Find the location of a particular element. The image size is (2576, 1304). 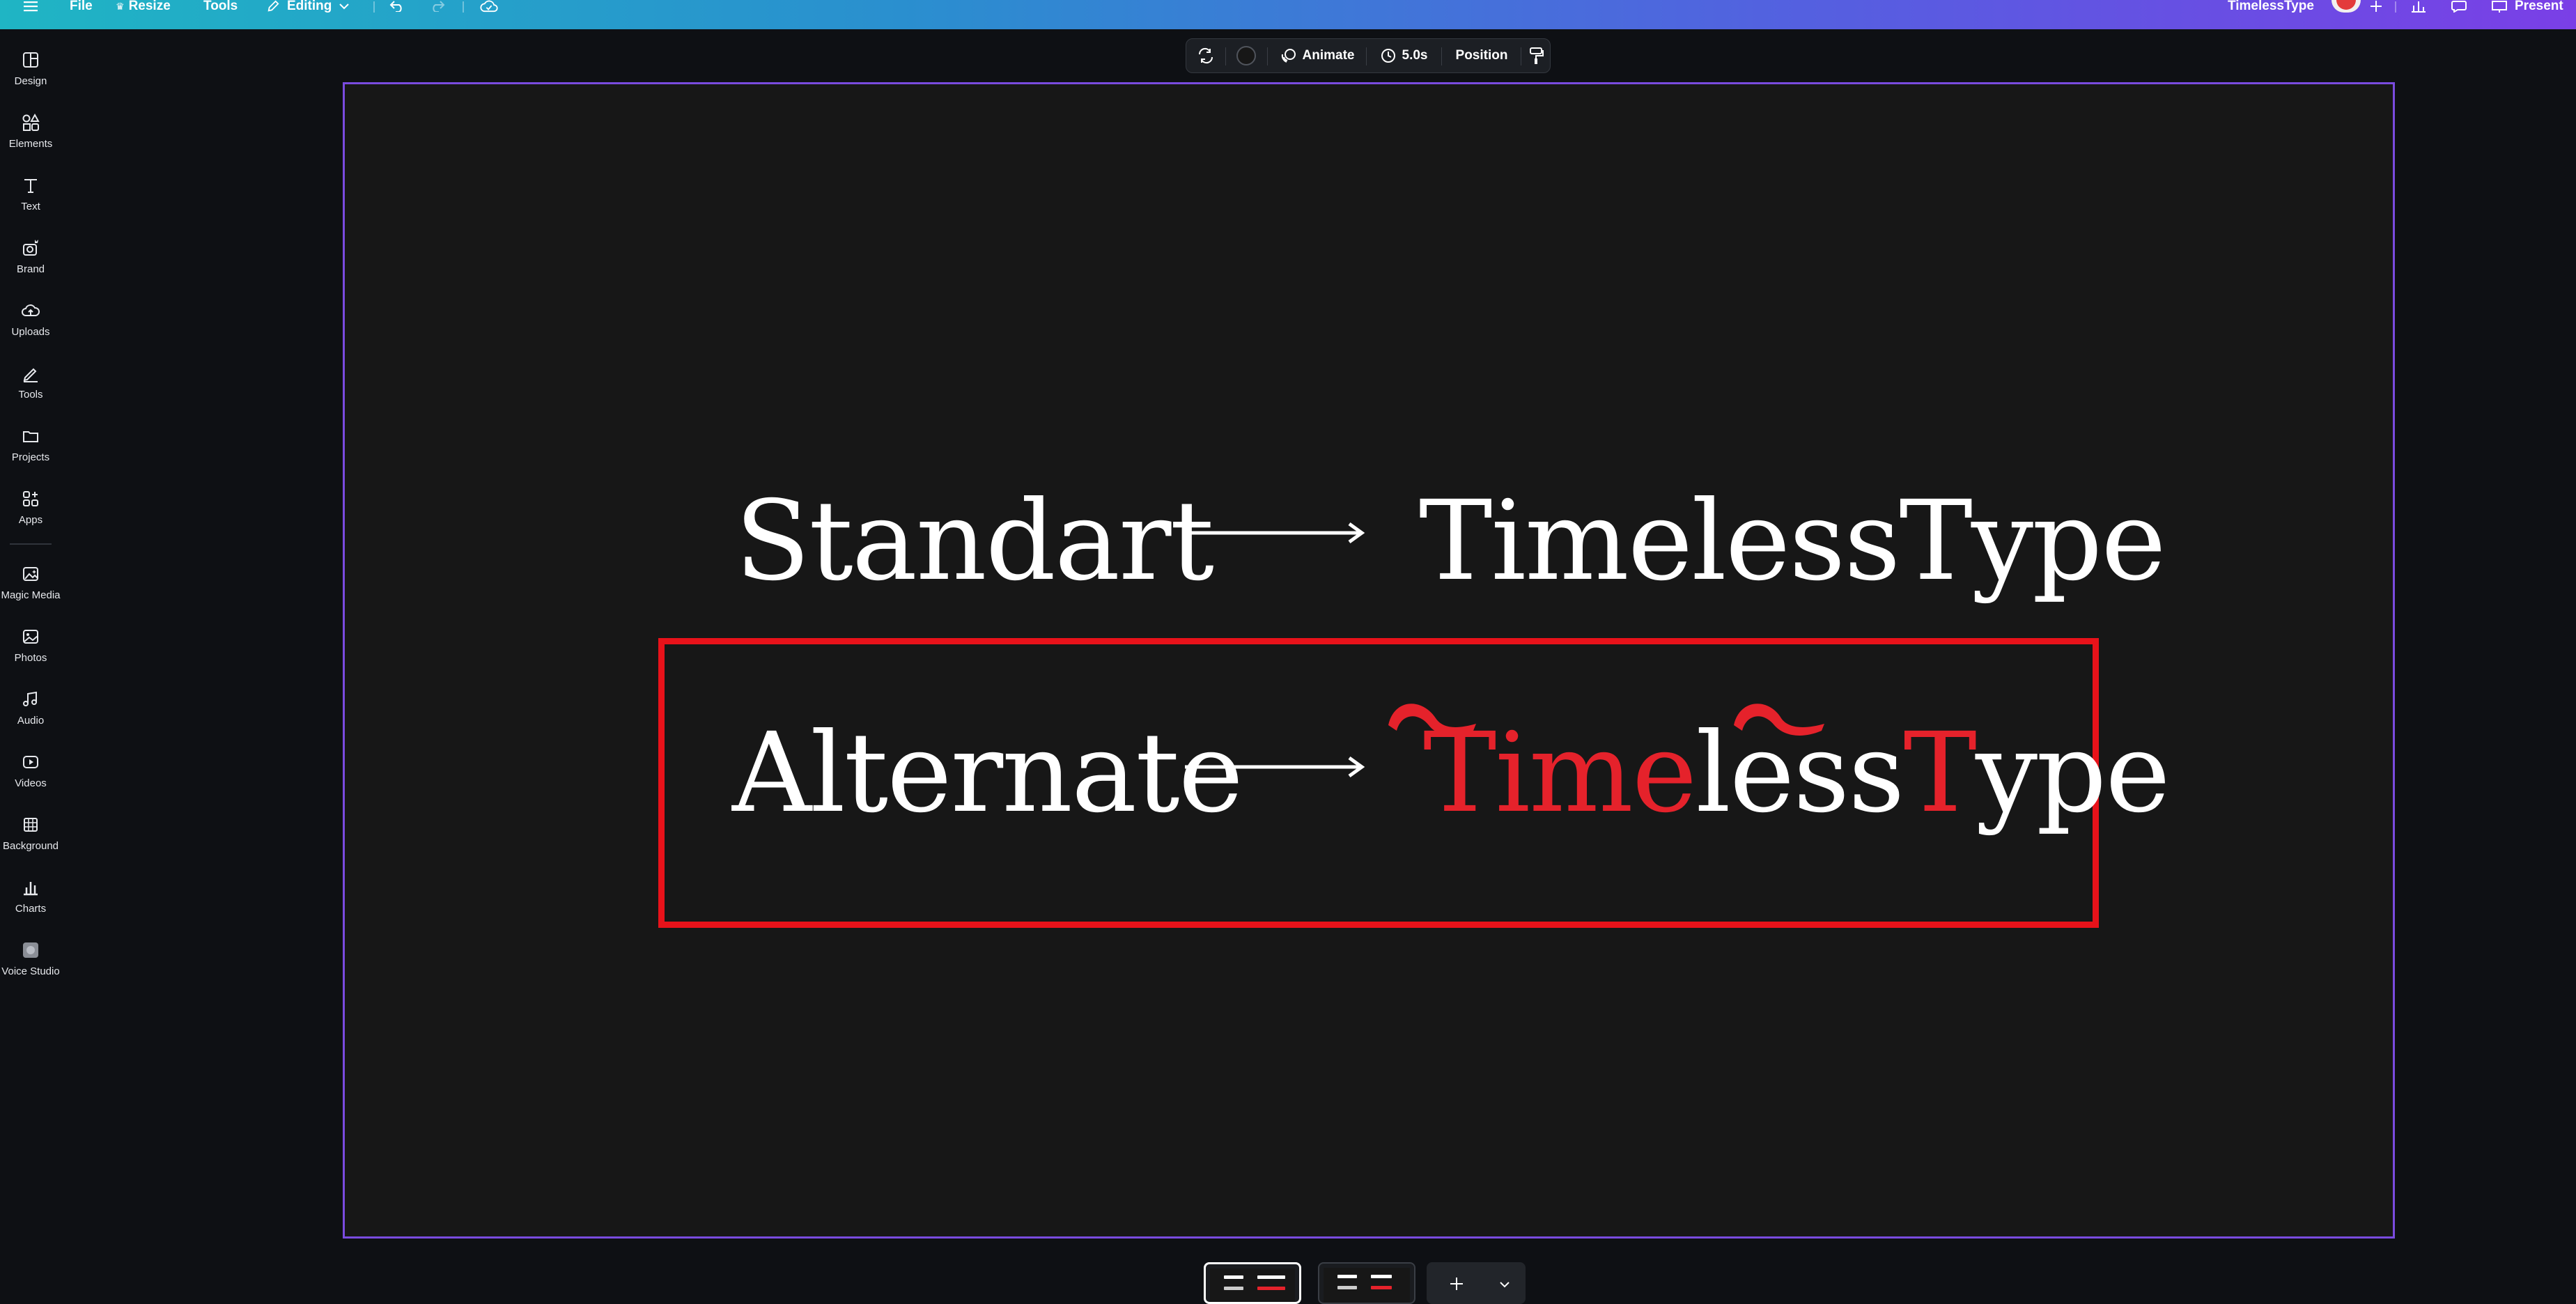

sidebar-item-design: Design is located at coordinates (30, 74).